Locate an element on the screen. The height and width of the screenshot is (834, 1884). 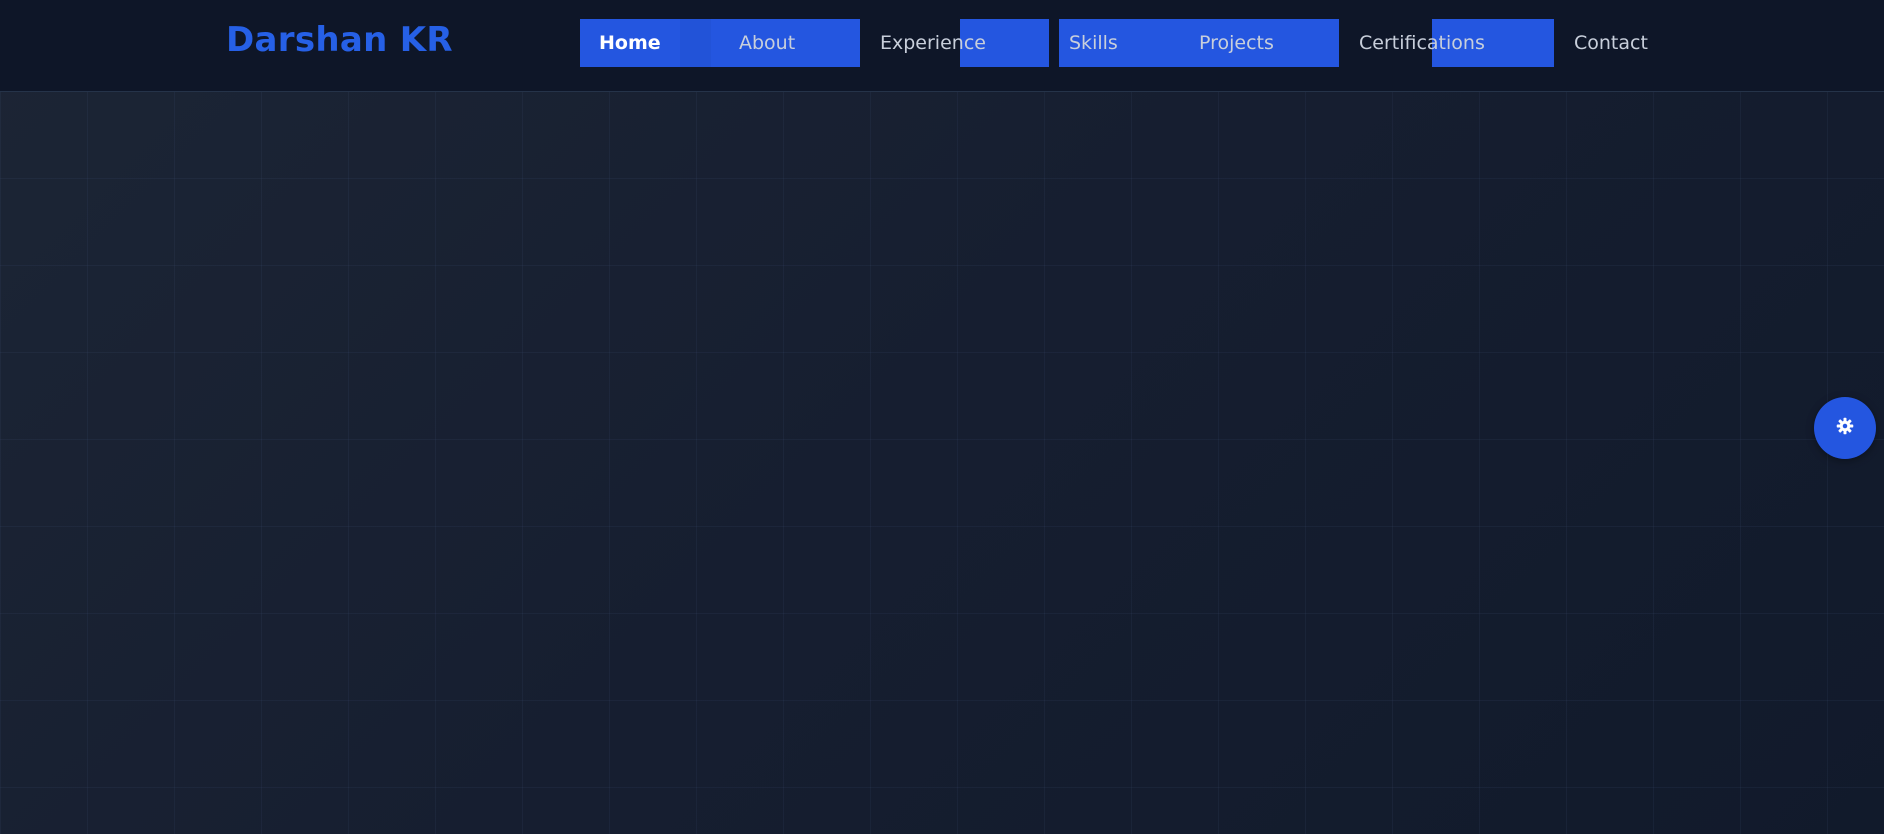
nav-highlight-block is located at coordinates (695, 43).